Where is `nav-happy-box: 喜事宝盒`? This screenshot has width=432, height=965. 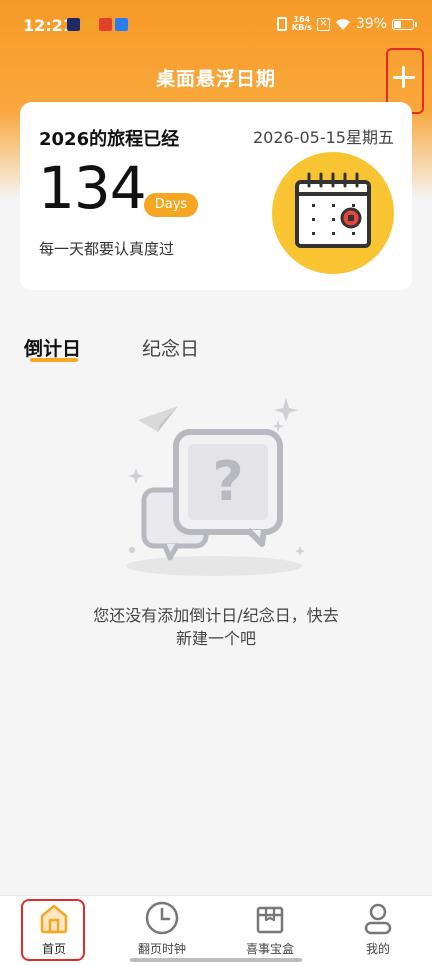
nav-happy-box: 喜事宝盒 is located at coordinates (270, 930).